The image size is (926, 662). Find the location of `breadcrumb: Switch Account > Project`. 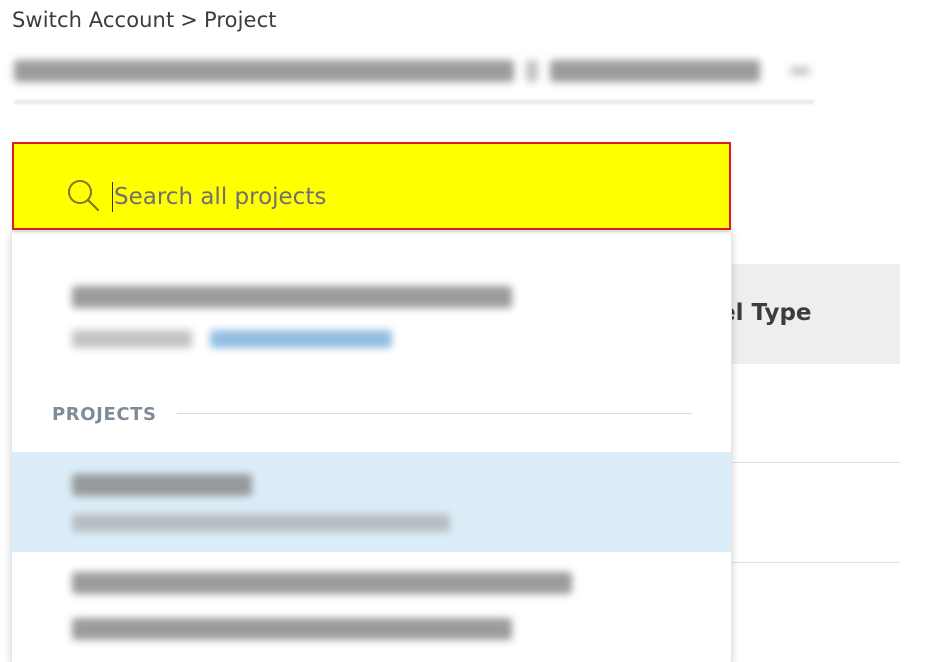

breadcrumb: Switch Account > Project is located at coordinates (144, 20).